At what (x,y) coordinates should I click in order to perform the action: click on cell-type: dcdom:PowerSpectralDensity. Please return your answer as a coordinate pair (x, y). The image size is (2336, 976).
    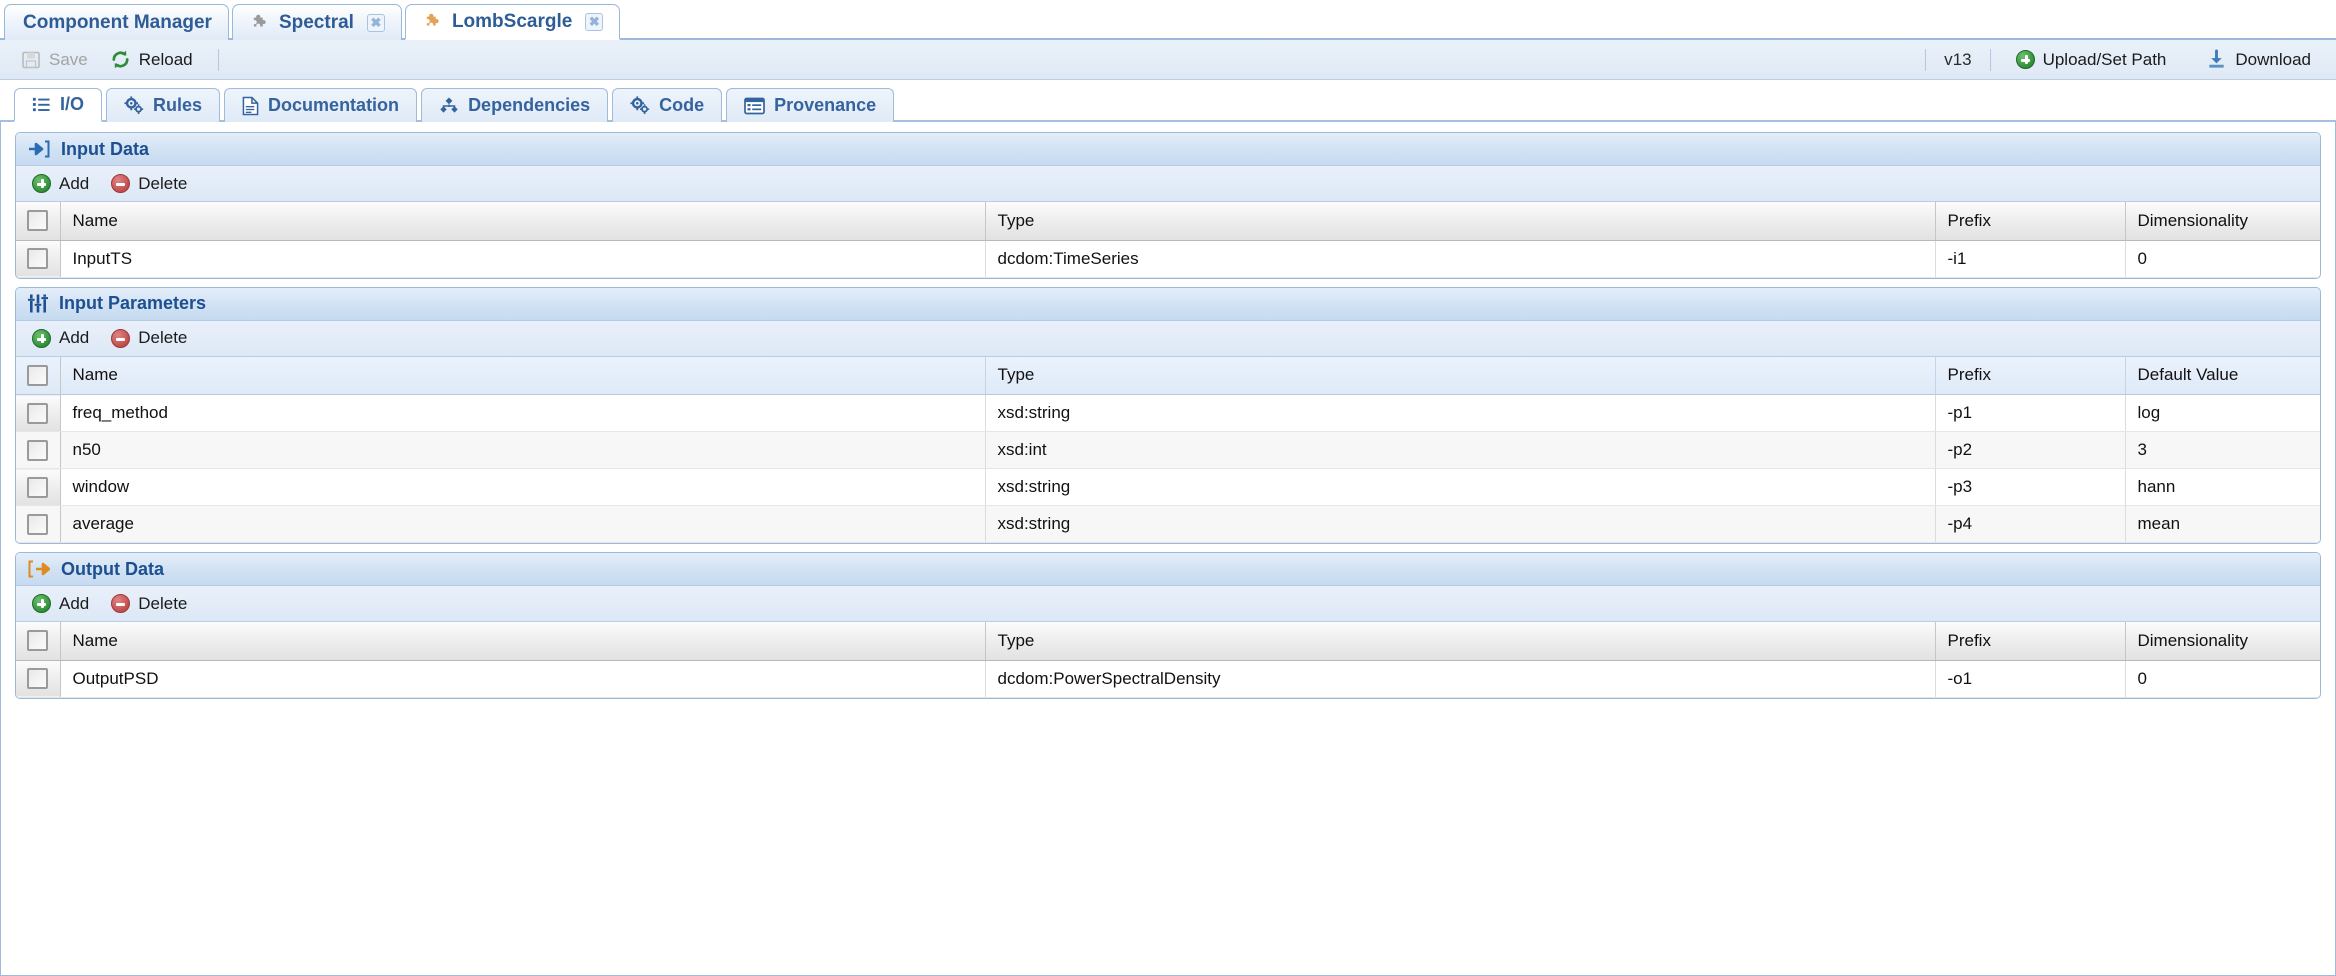
    Looking at the image, I should click on (1460, 679).